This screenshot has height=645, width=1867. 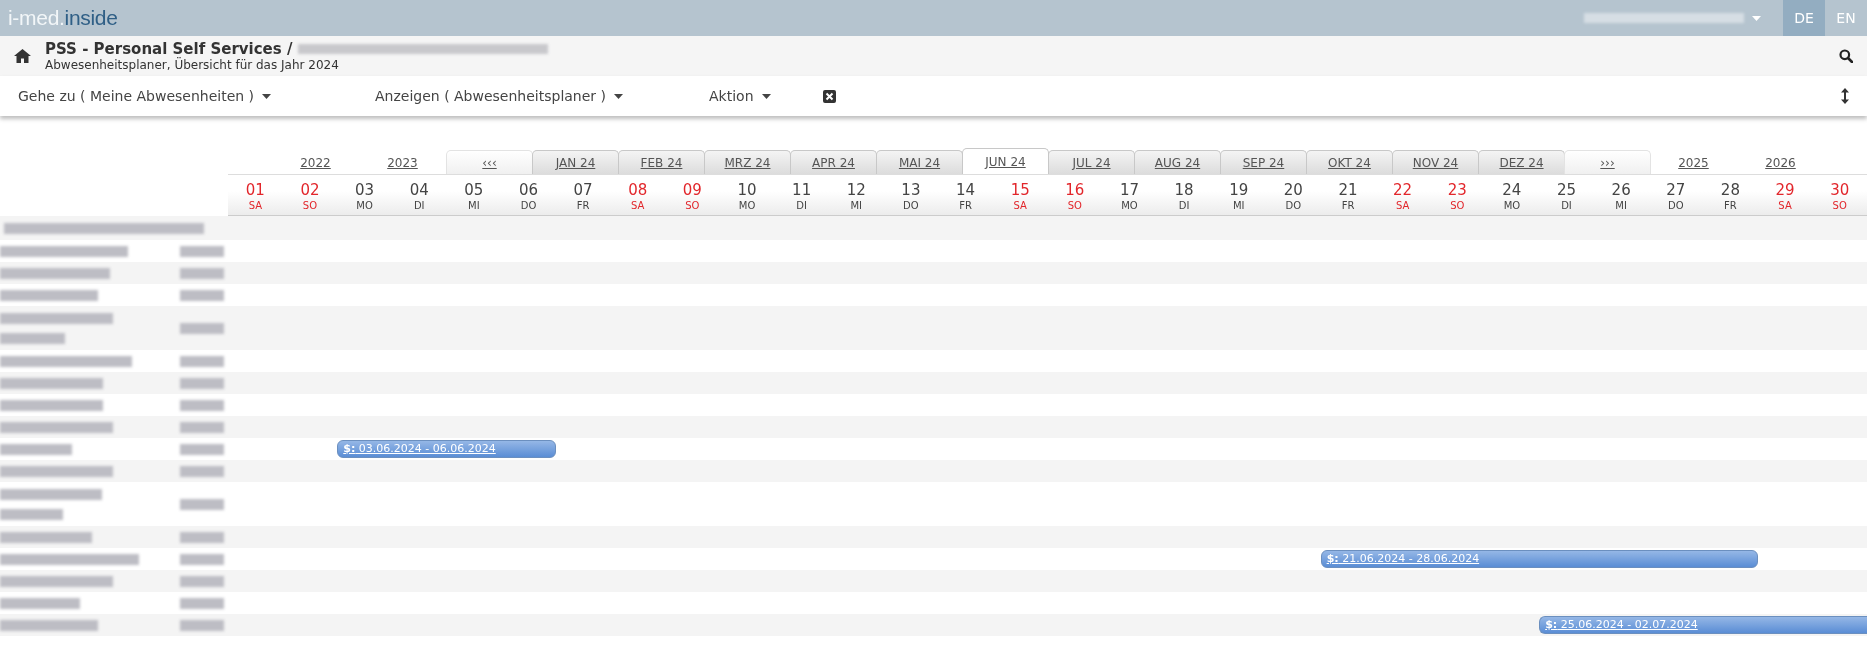 What do you see at coordinates (692, 189) in the screenshot?
I see `day-number: 09` at bounding box center [692, 189].